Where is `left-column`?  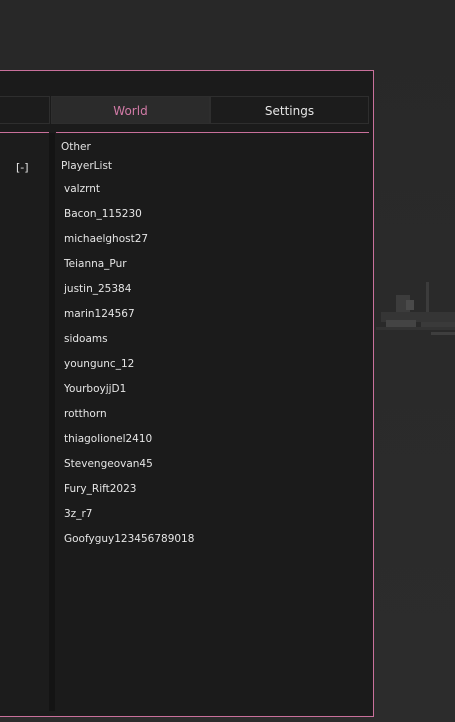 left-column is located at coordinates (24, 422).